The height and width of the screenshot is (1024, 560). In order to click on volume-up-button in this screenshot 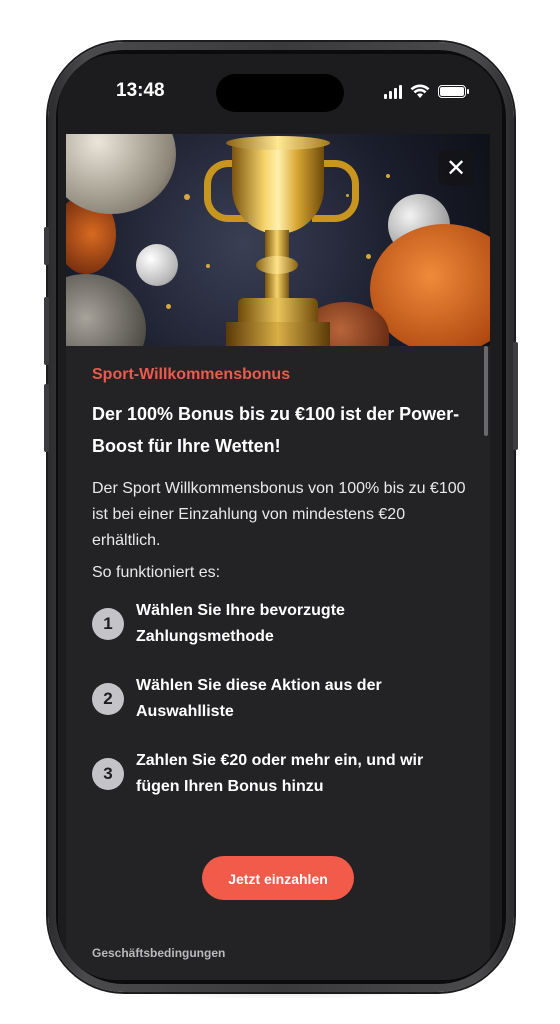, I will do `click(46, 331)`.